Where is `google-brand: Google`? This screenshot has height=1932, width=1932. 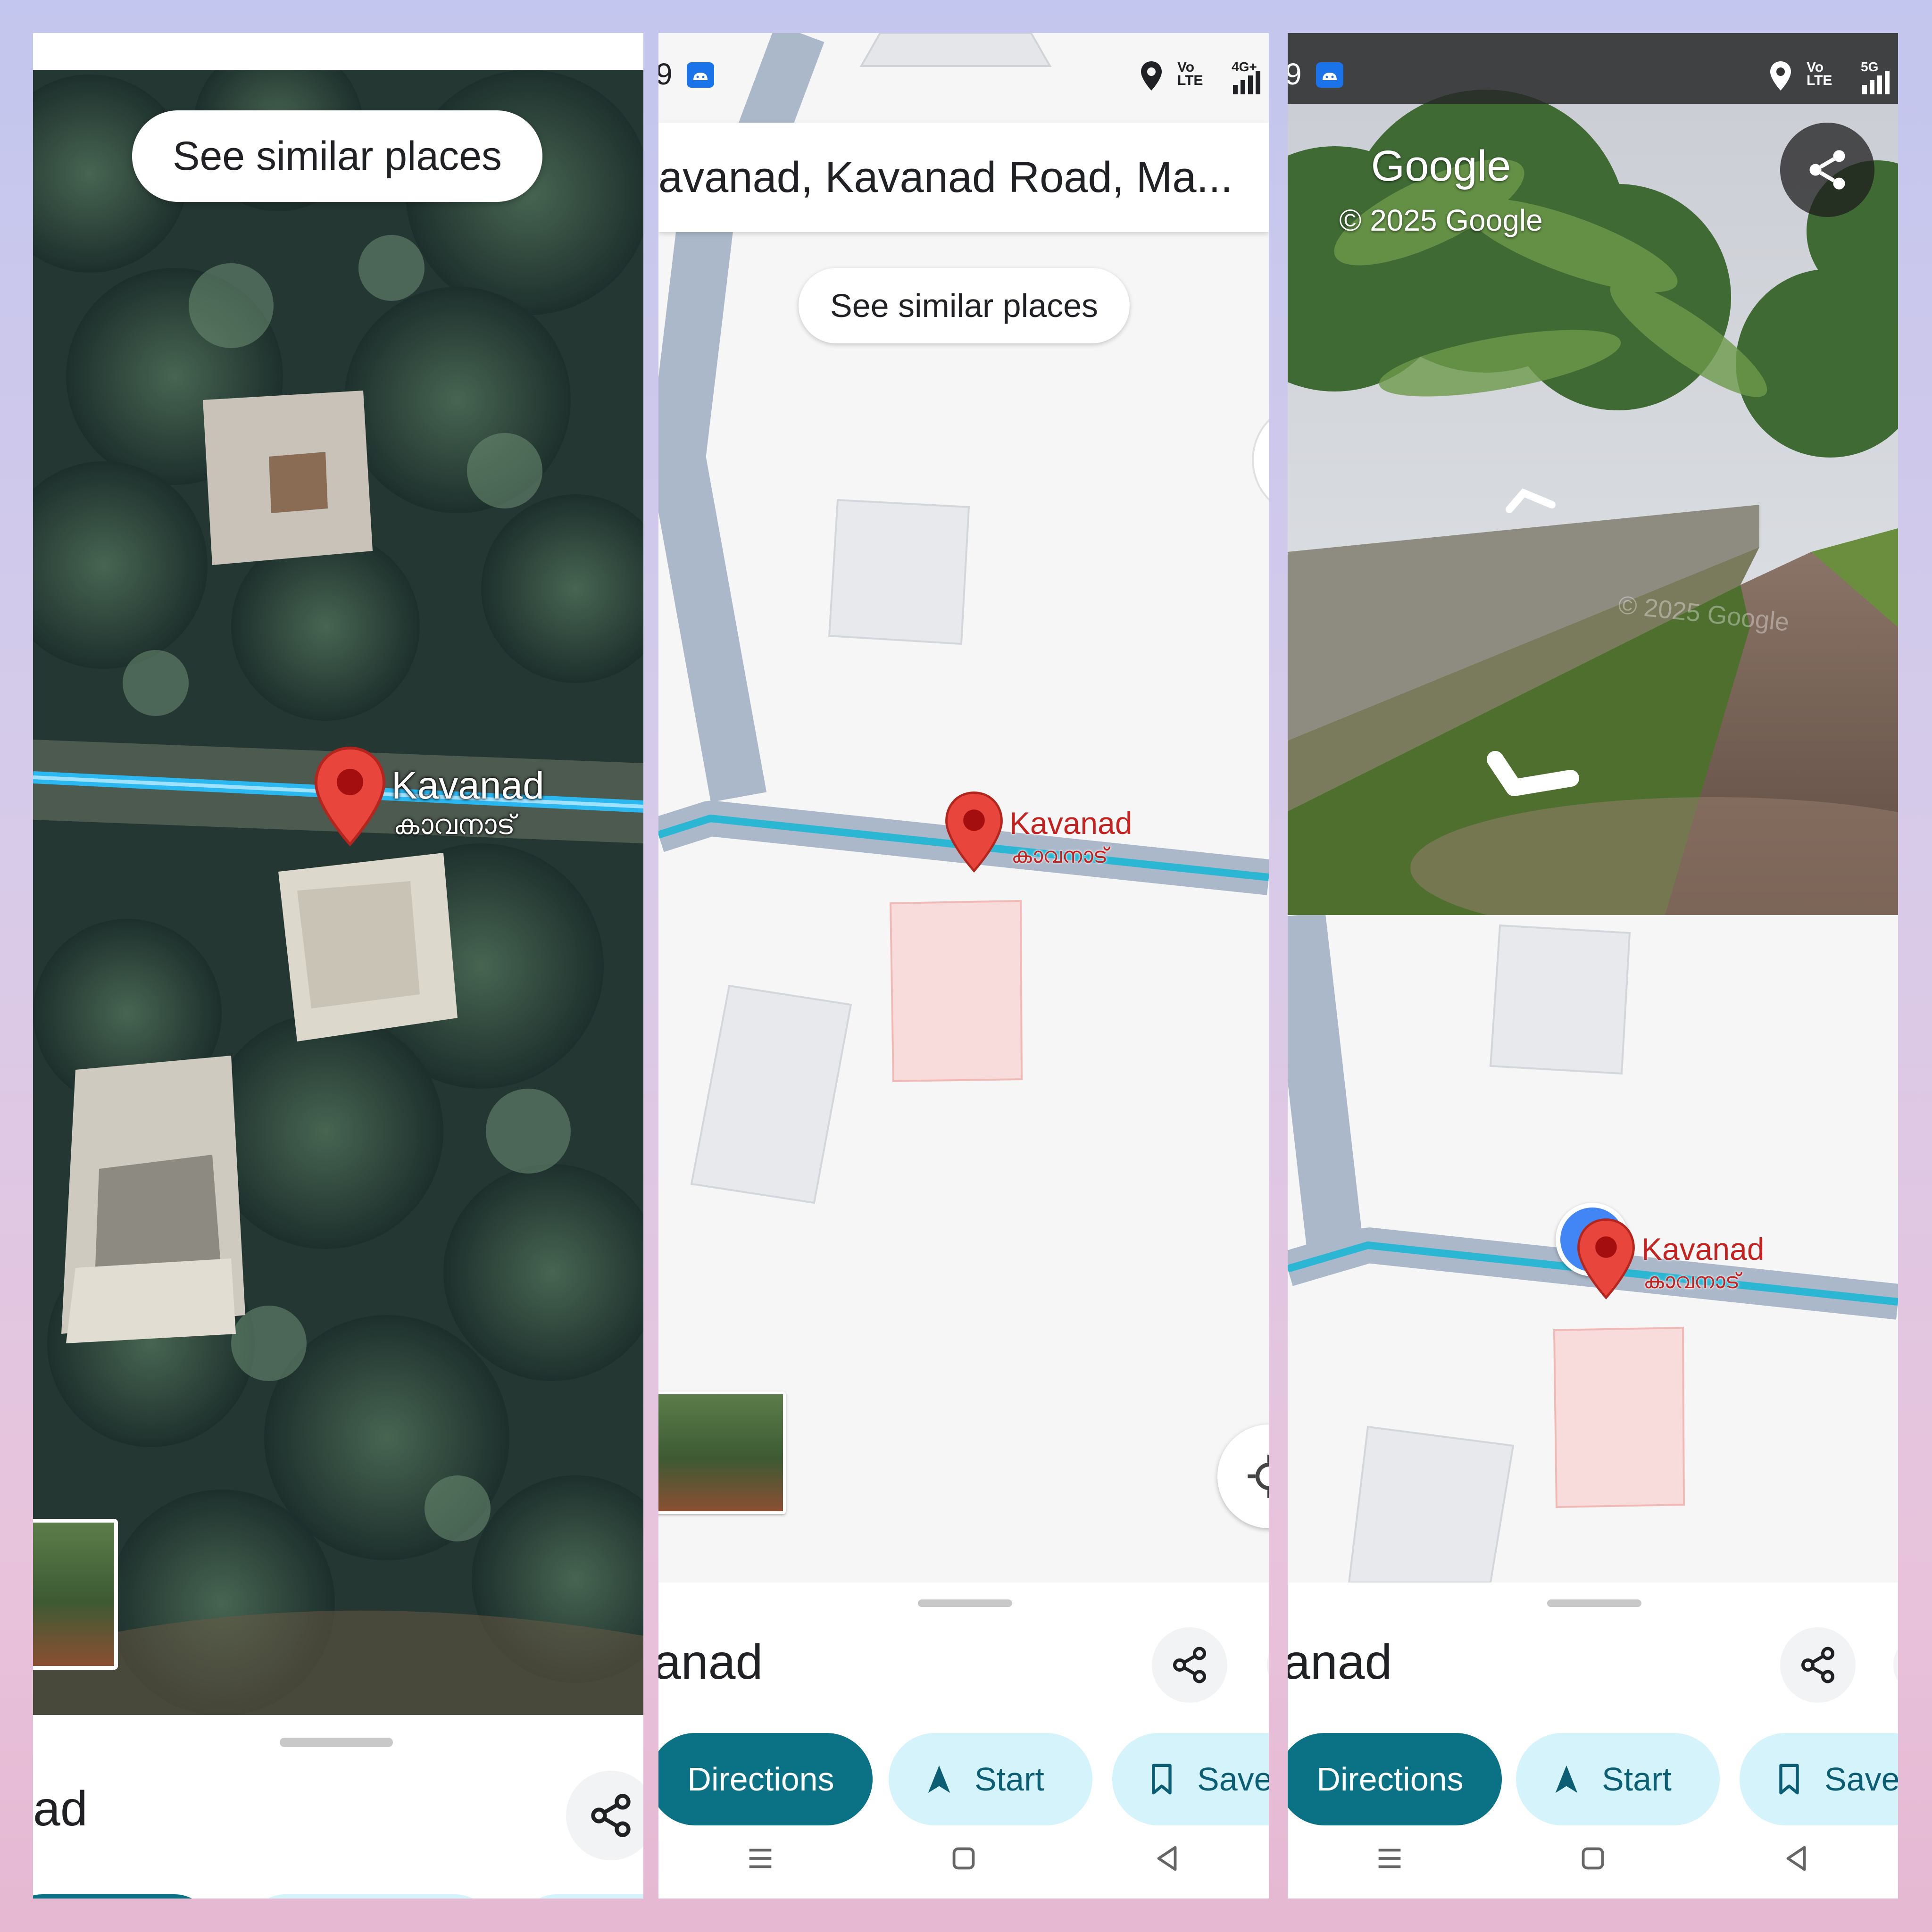
google-brand: Google is located at coordinates (1441, 166).